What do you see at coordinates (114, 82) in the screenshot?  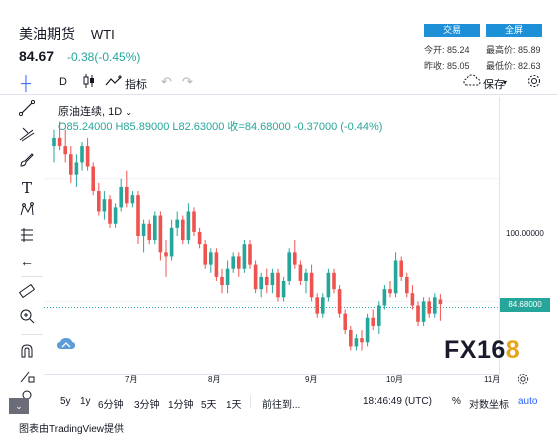 I see `indicators-icon` at bounding box center [114, 82].